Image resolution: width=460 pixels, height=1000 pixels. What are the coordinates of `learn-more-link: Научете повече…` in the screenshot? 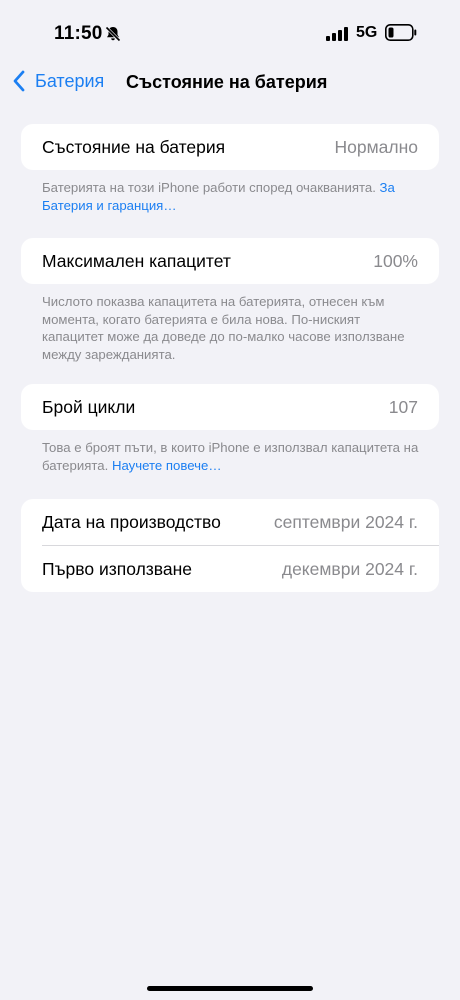 It's located at (167, 465).